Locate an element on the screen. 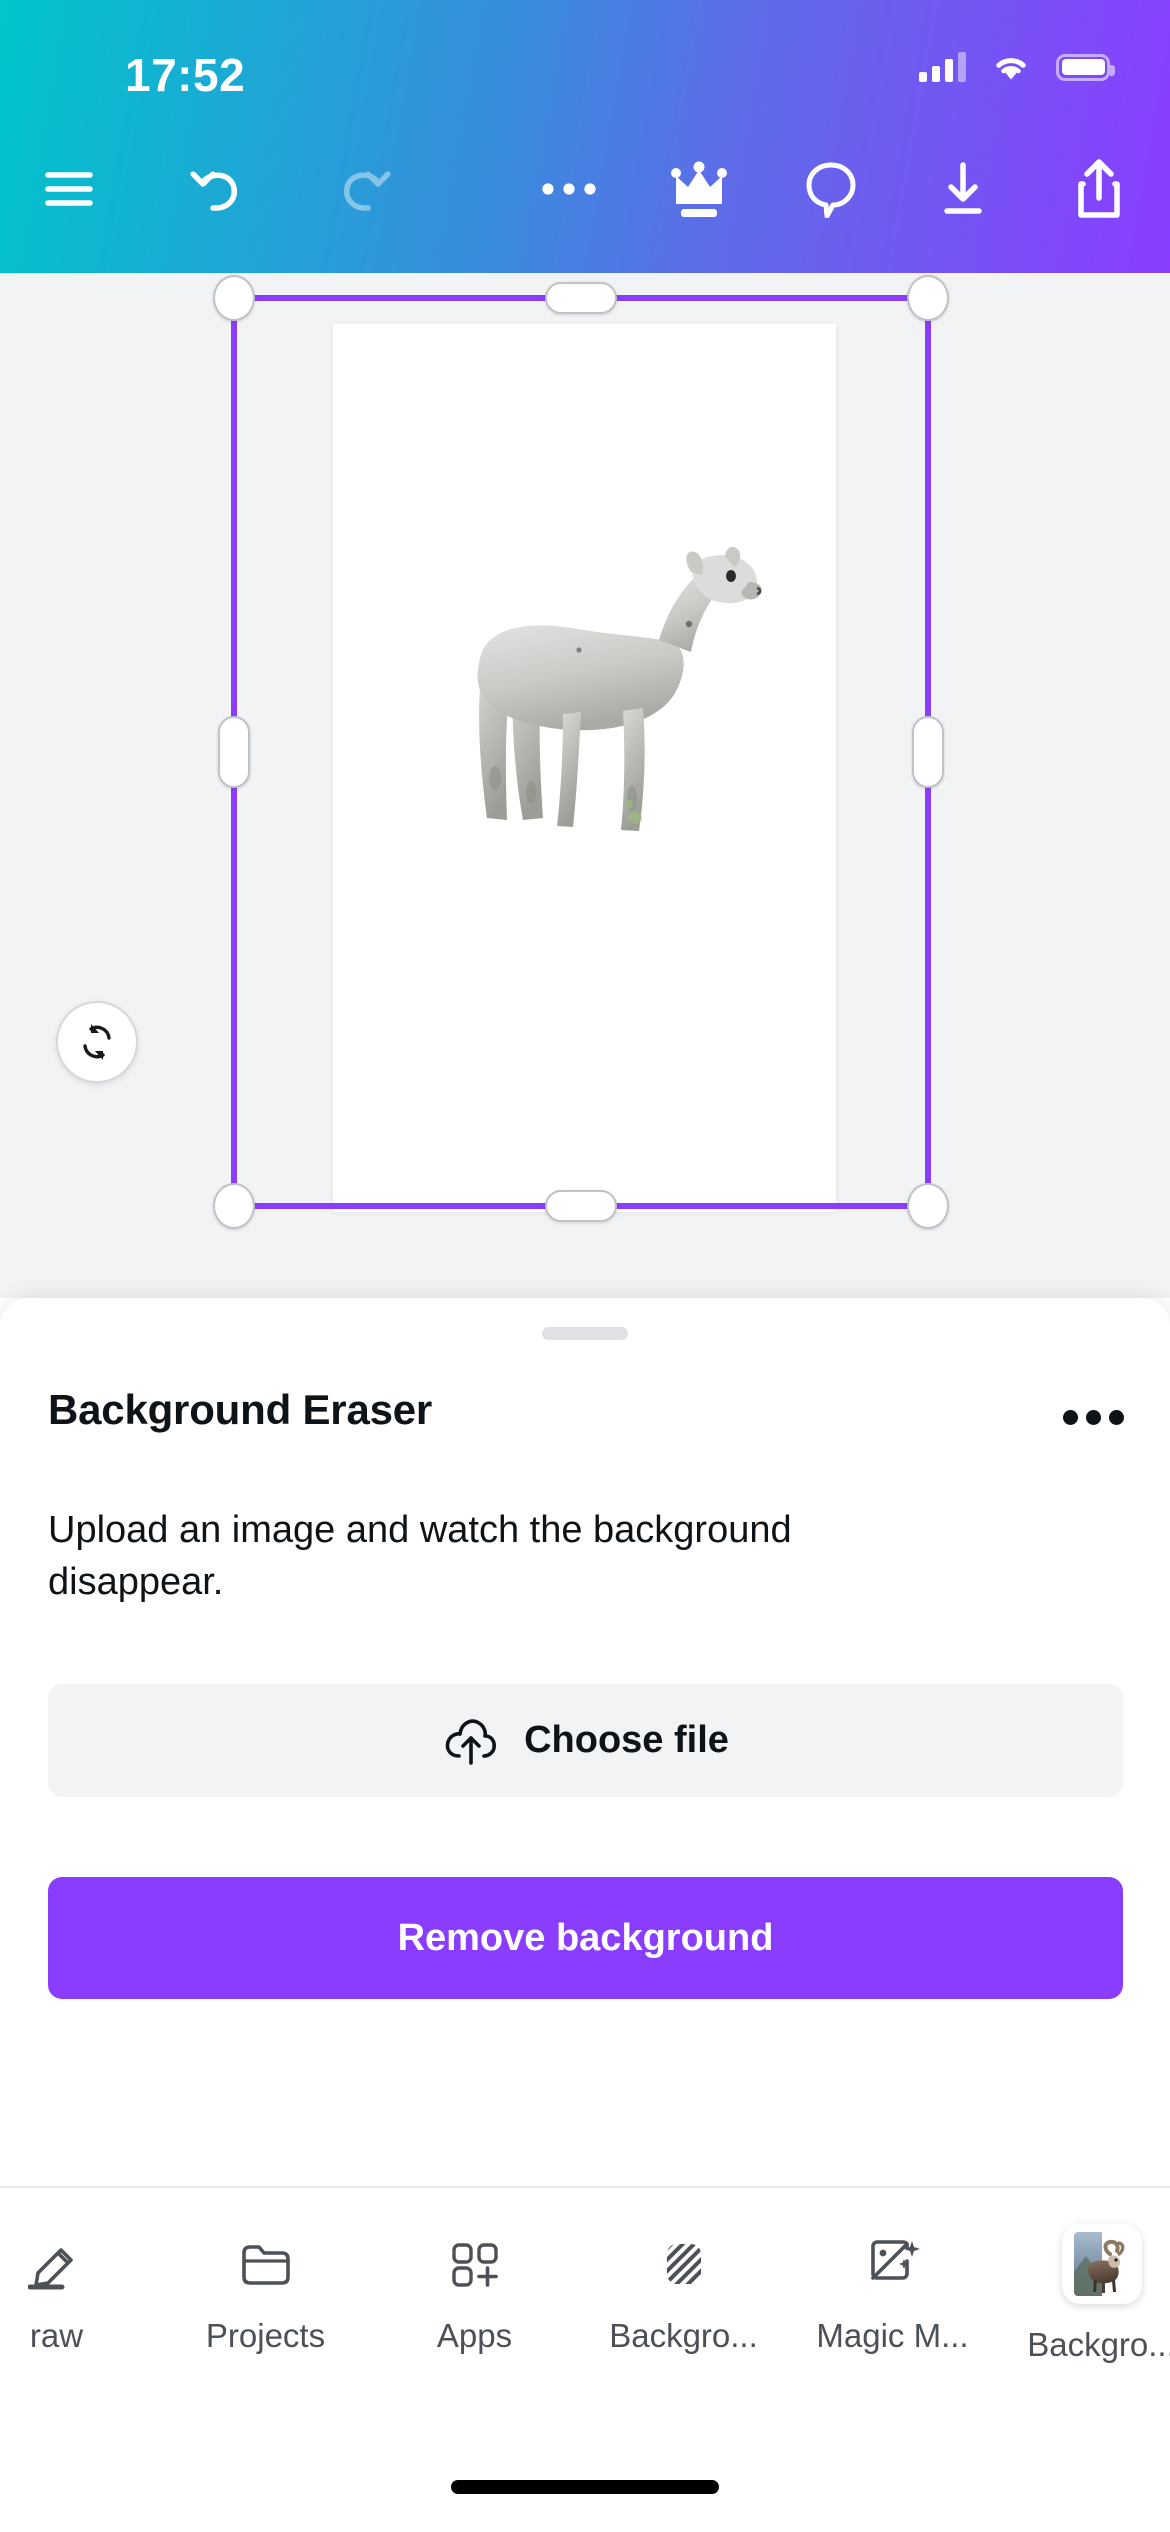 This screenshot has height=2532, width=1170. resize-handle-bottom is located at coordinates (581, 1206).